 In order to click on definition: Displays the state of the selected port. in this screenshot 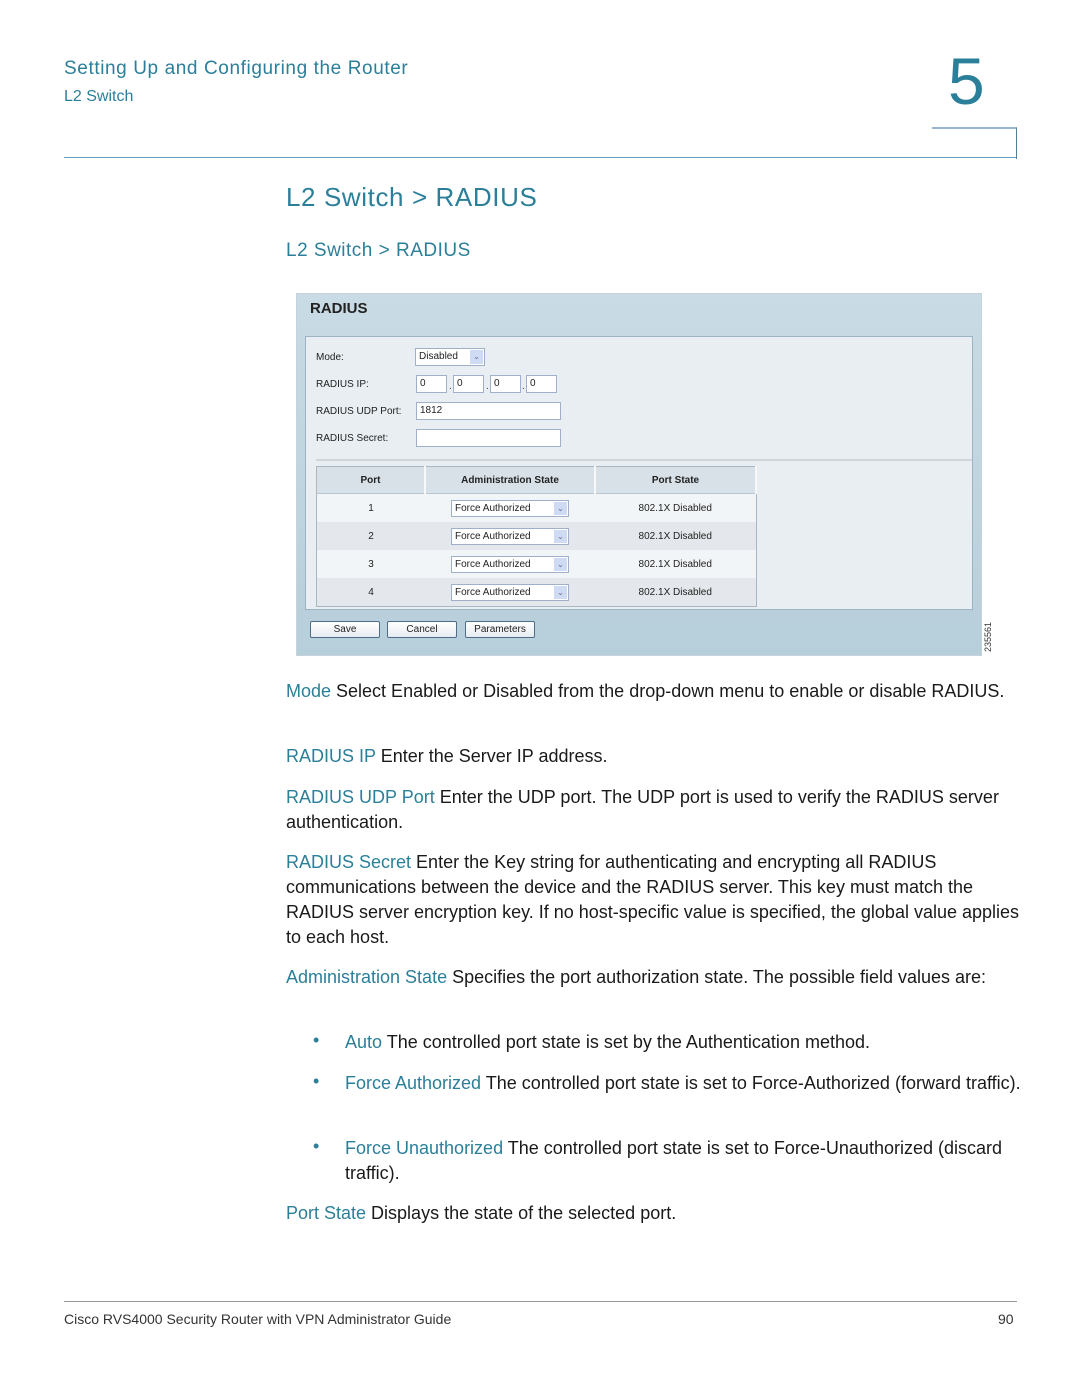, I will do `click(521, 1213)`.